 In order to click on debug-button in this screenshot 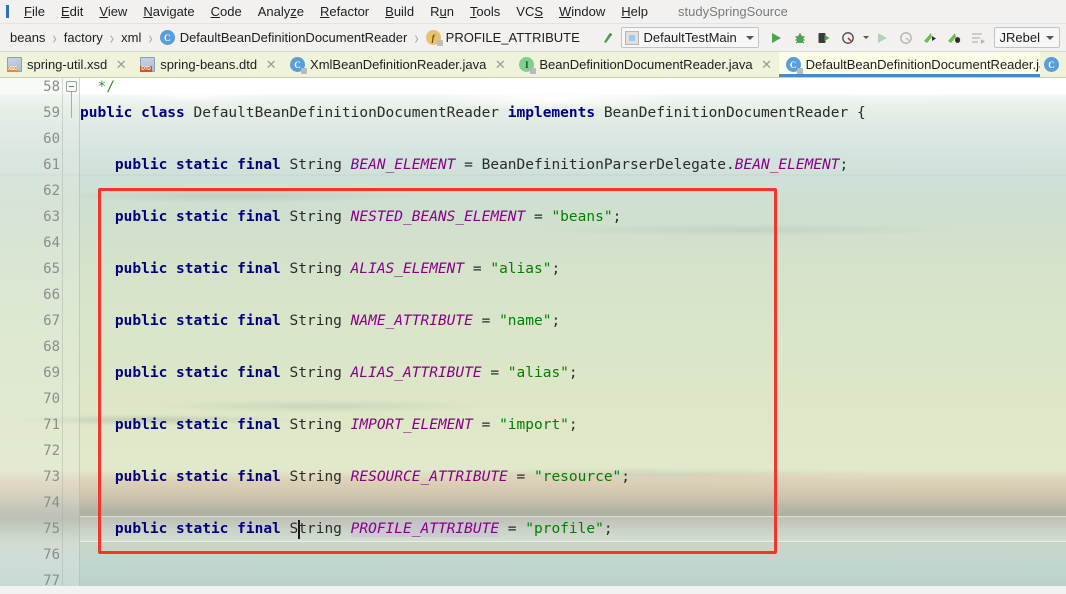, I will do `click(800, 38)`.